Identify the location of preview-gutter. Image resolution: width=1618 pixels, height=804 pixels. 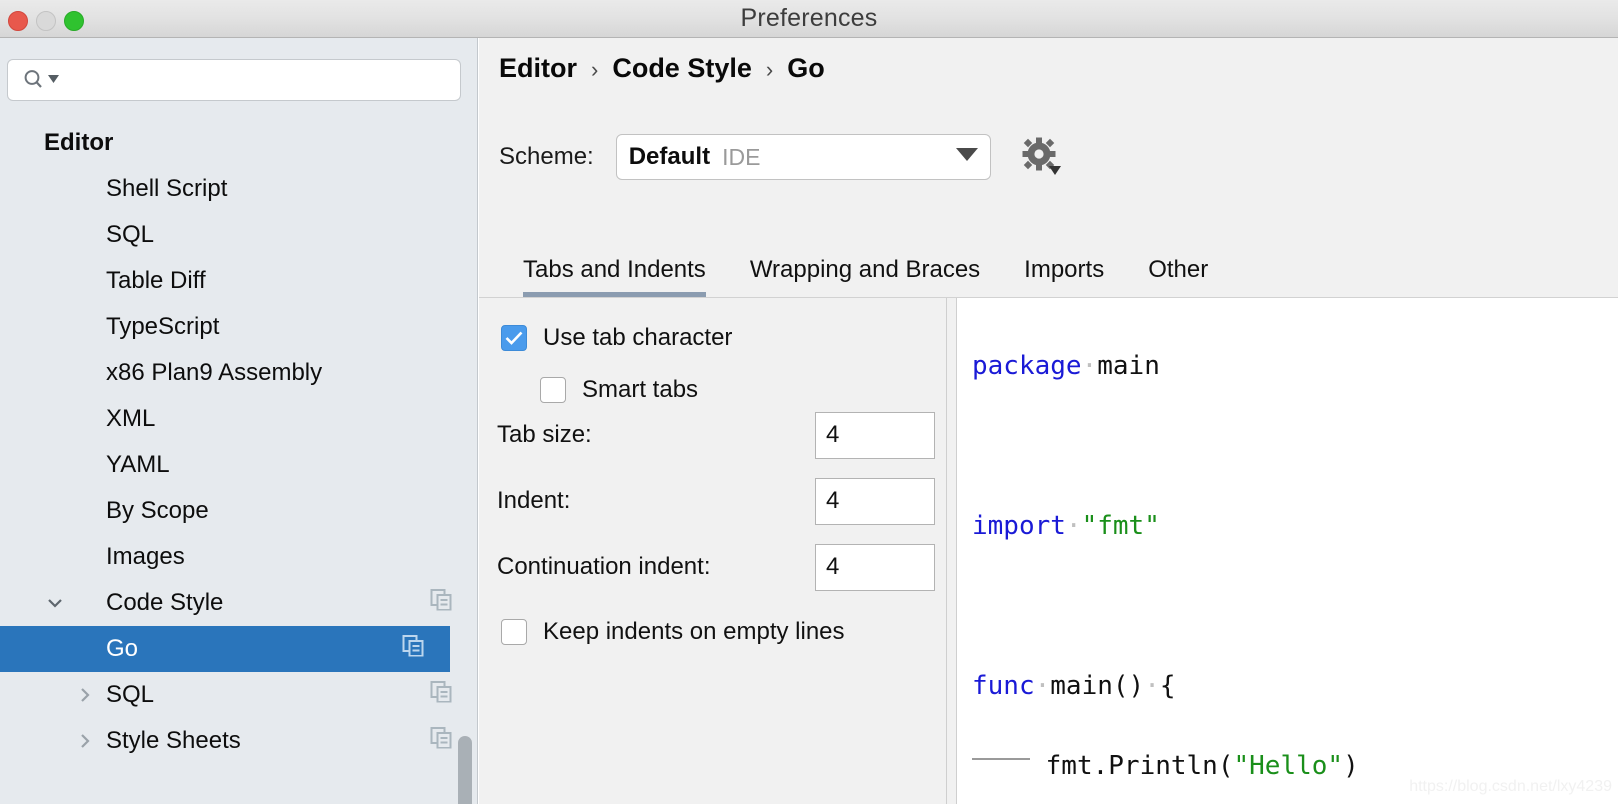
(952, 551).